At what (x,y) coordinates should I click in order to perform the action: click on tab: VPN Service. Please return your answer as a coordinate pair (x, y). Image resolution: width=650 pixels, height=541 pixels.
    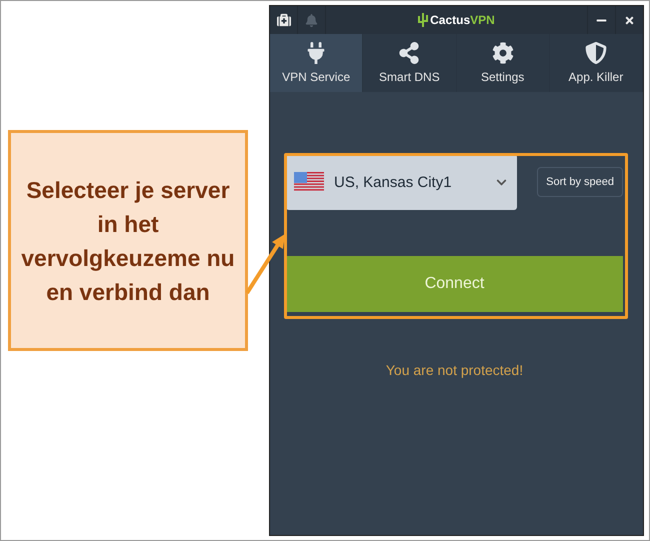
    Looking at the image, I should click on (317, 63).